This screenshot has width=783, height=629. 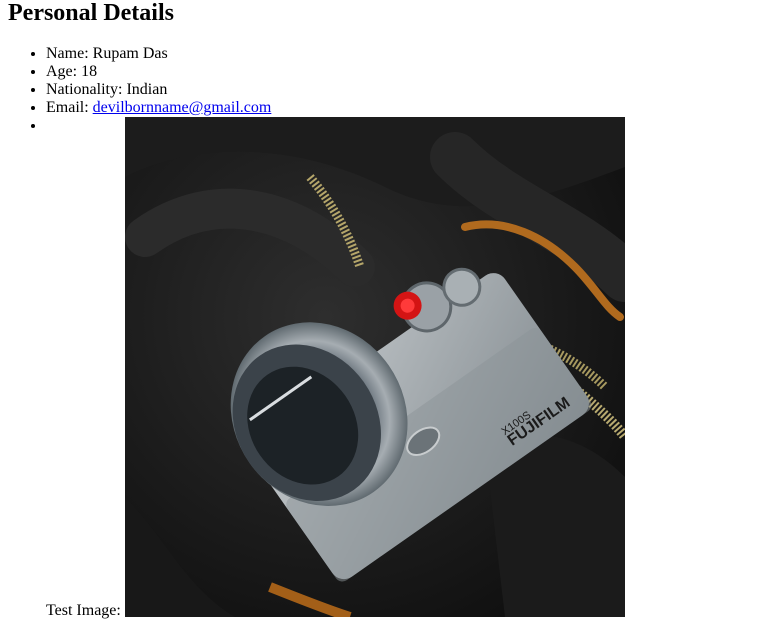 I want to click on list-item-age: Age: 18, so click(x=410, y=72).